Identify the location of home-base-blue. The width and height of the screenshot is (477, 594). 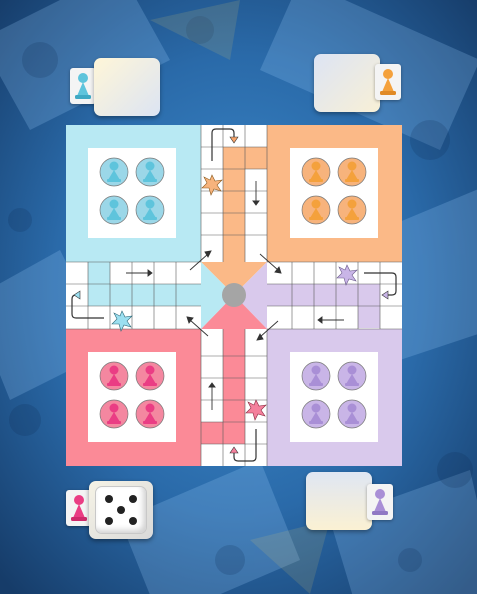
(133, 193).